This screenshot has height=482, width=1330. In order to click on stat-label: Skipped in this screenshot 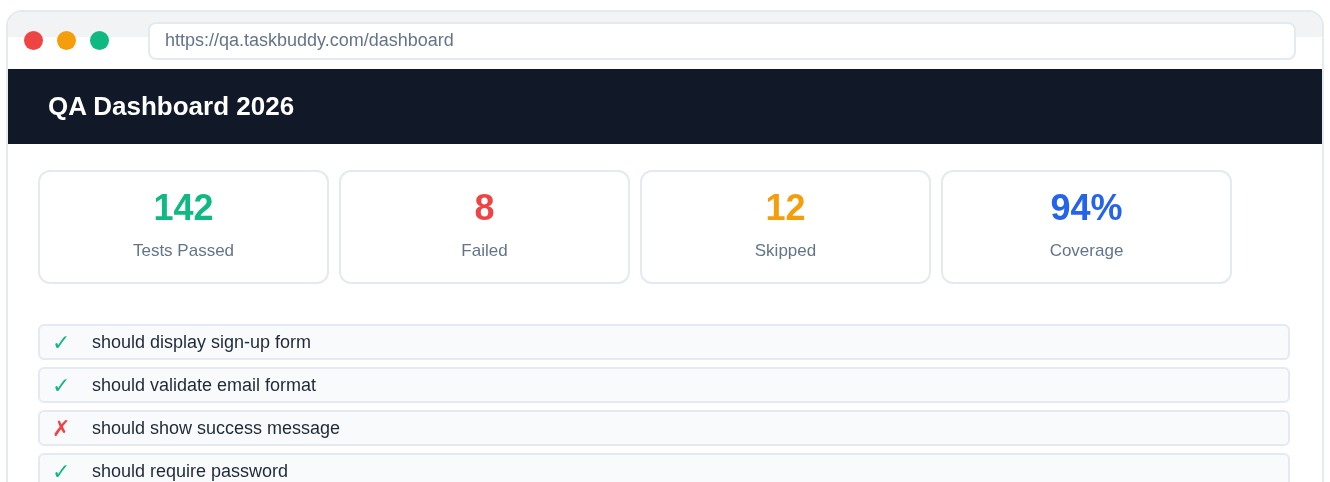, I will do `click(785, 251)`.